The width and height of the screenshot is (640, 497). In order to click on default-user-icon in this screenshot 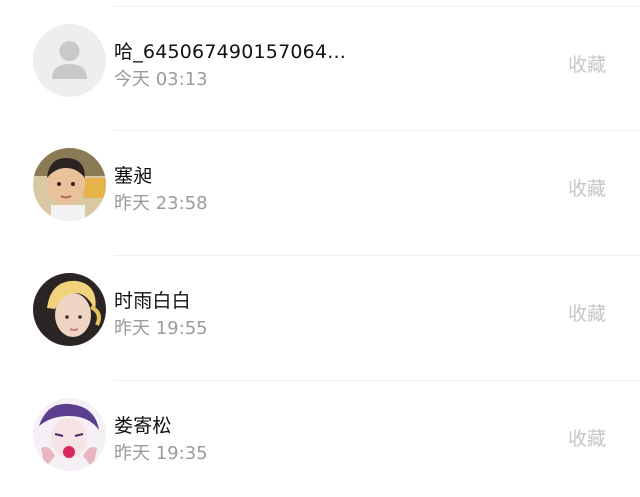, I will do `click(69, 60)`.